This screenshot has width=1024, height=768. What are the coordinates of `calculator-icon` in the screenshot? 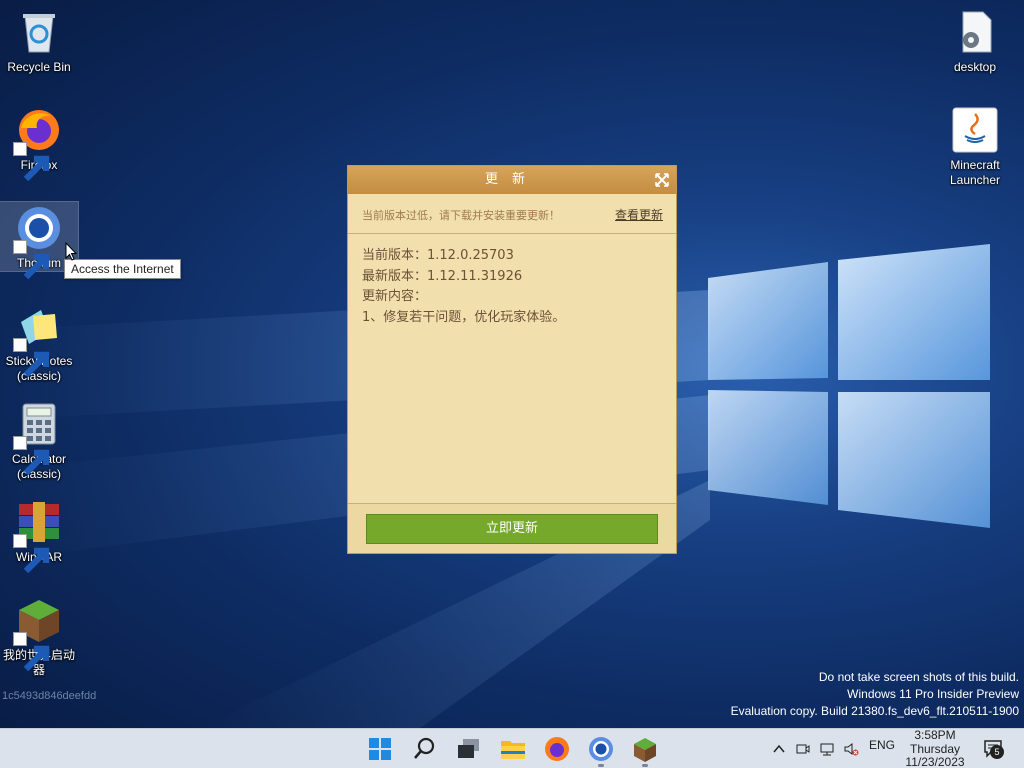 It's located at (38, 438).